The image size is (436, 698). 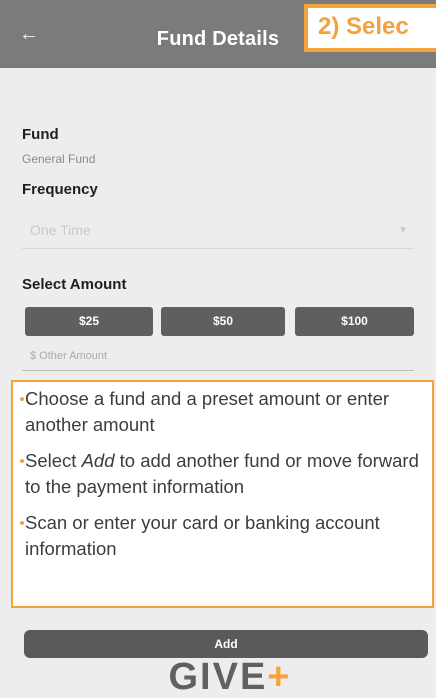 I want to click on amount-50-button: $50, so click(x=223, y=321).